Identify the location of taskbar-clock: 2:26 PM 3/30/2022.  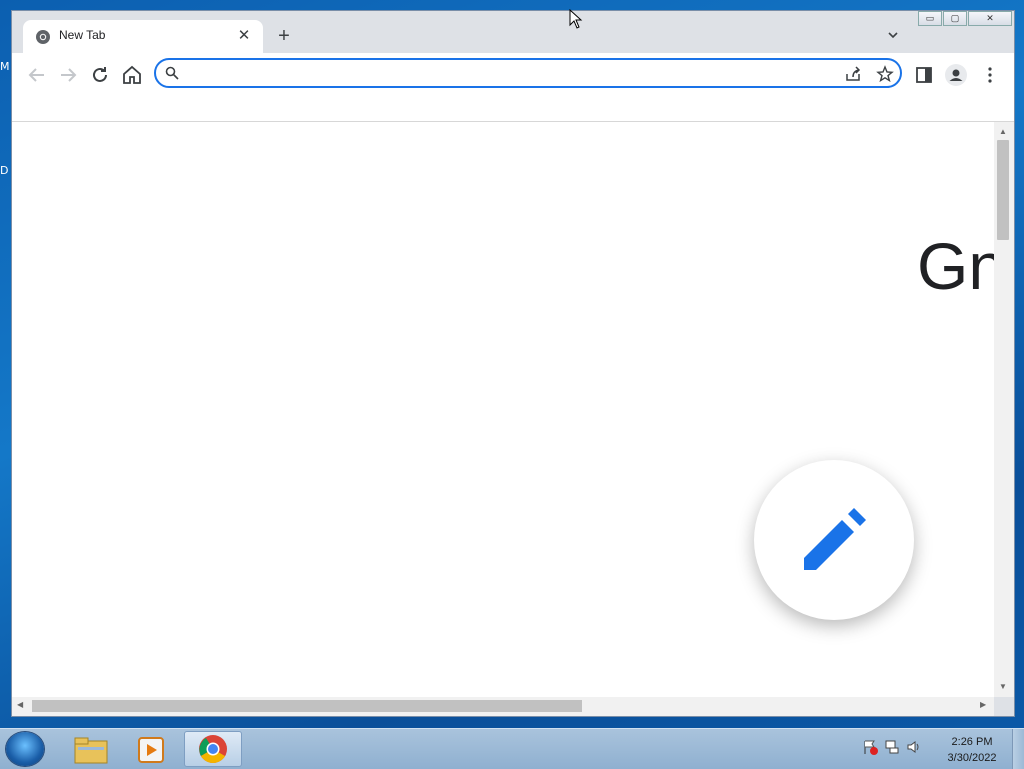
(972, 750).